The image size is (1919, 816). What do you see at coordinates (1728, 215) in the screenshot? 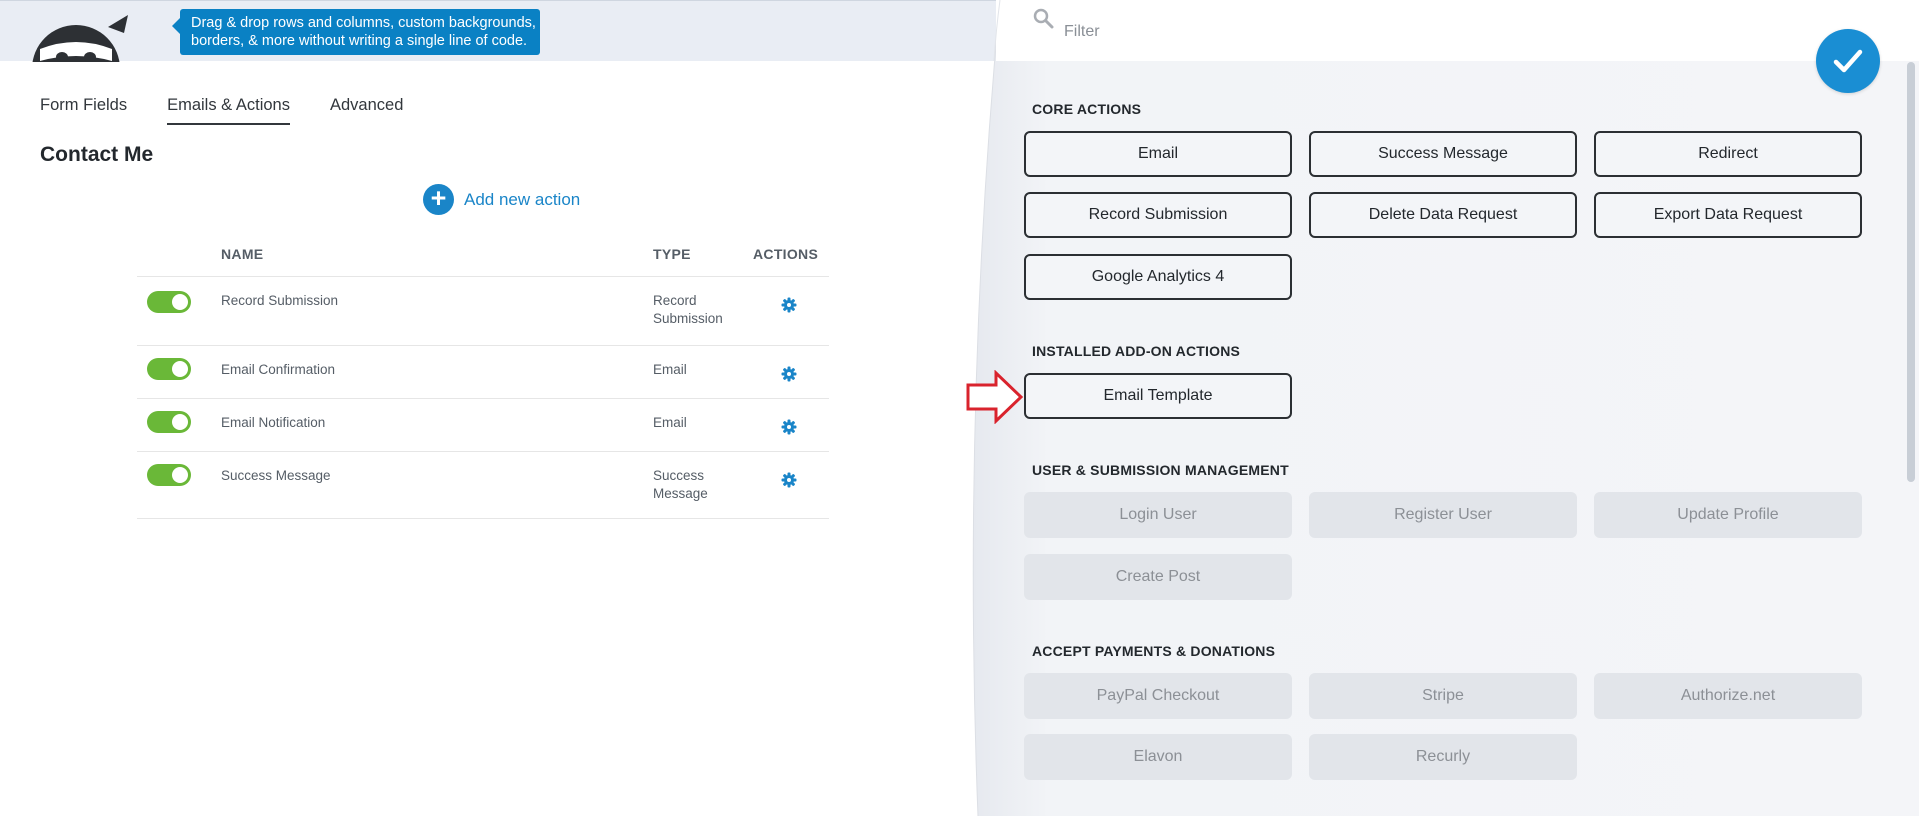
I see `action-export-data-request-button: Export Data Request` at bounding box center [1728, 215].